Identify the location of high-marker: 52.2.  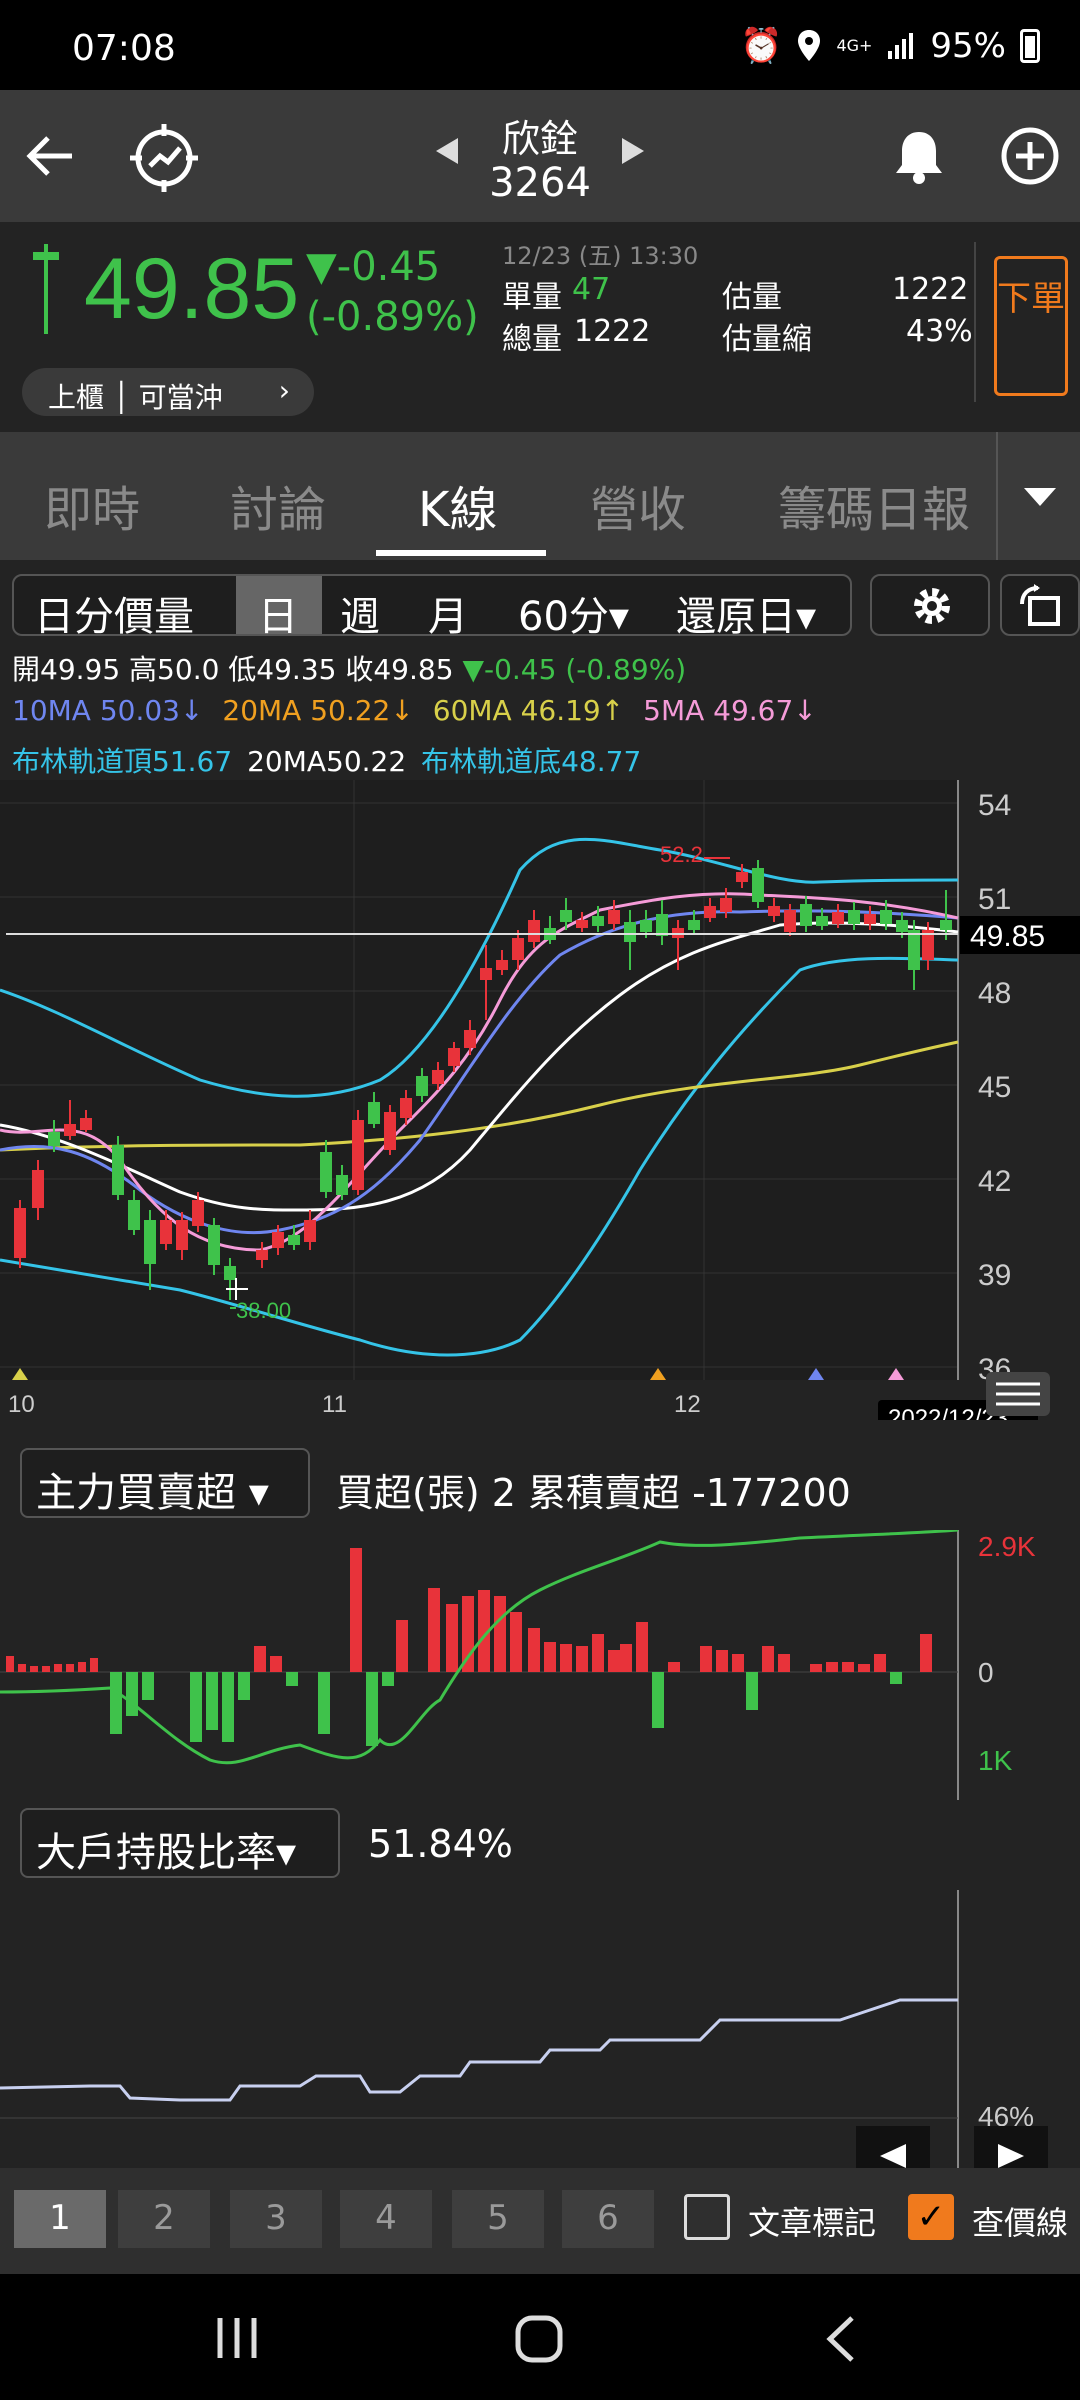
(681, 854).